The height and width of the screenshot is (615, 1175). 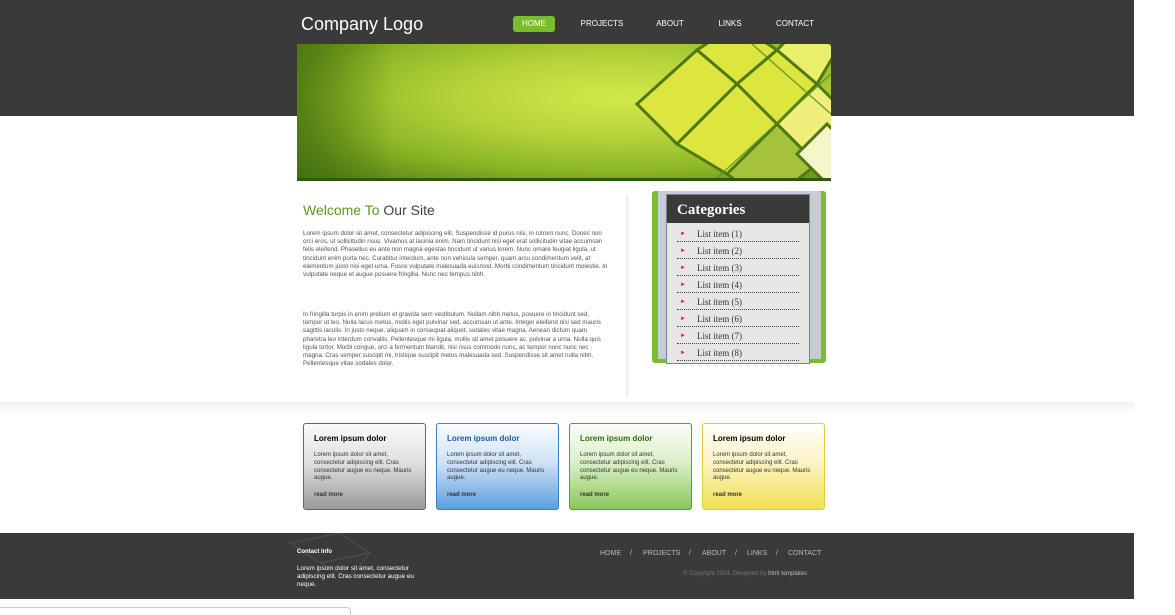 What do you see at coordinates (409, 210) in the screenshot?
I see `welcome-heading-rest: Our Site` at bounding box center [409, 210].